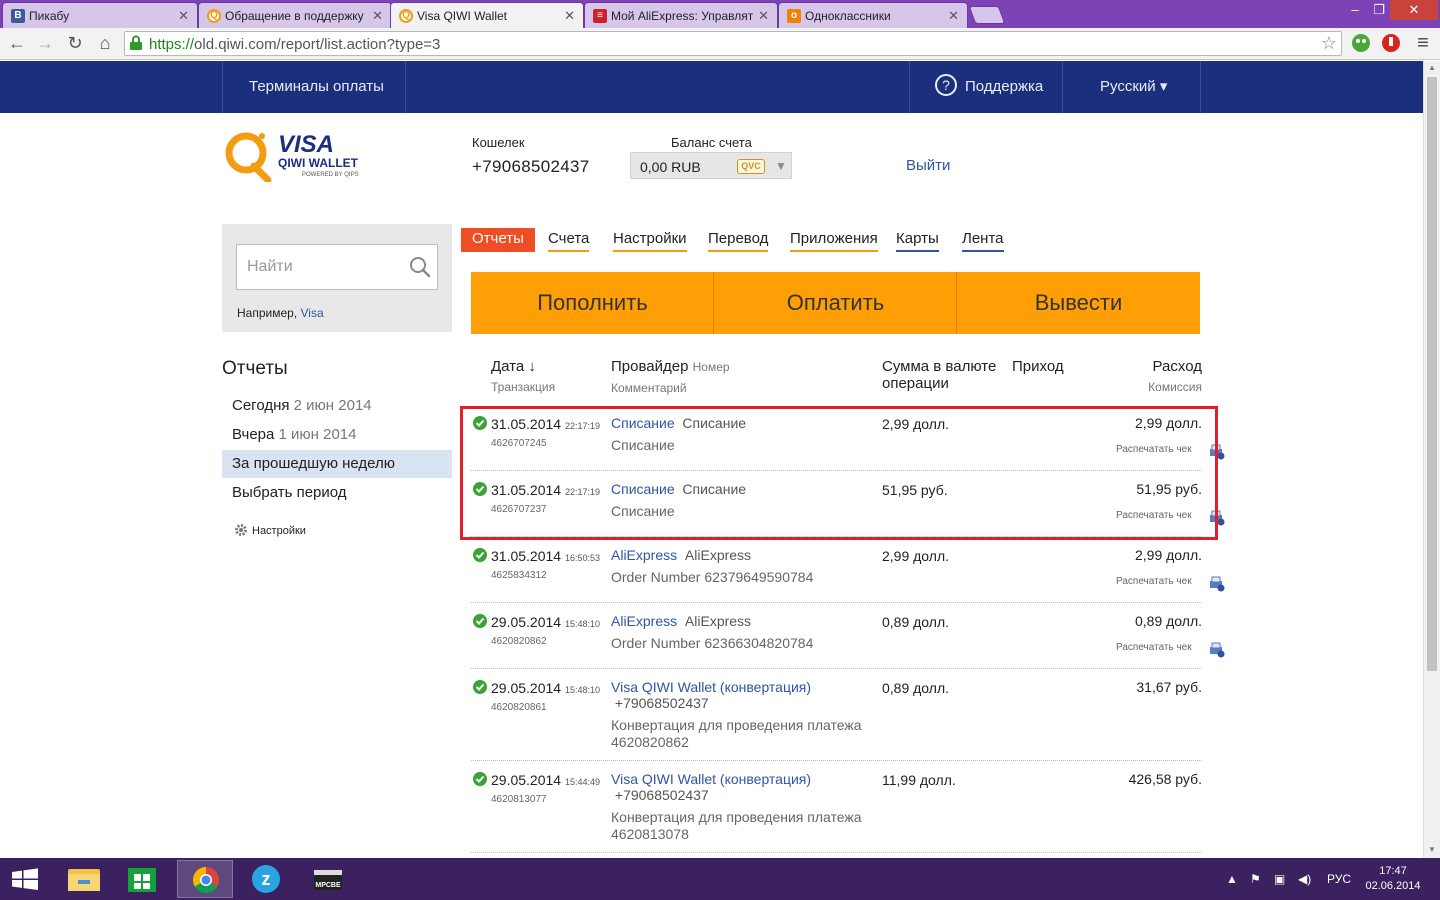  I want to click on support-label: Поддержка, so click(1004, 86).